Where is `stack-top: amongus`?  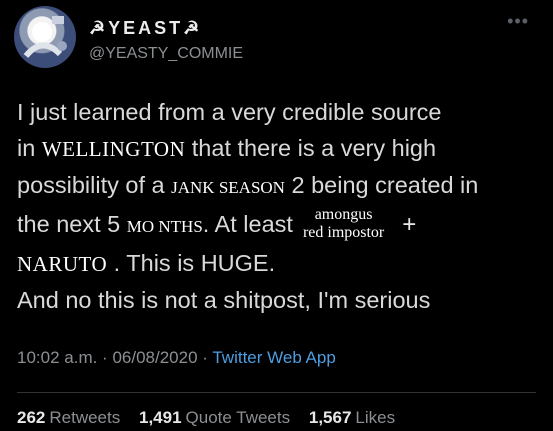
stack-top: amongus is located at coordinates (343, 214).